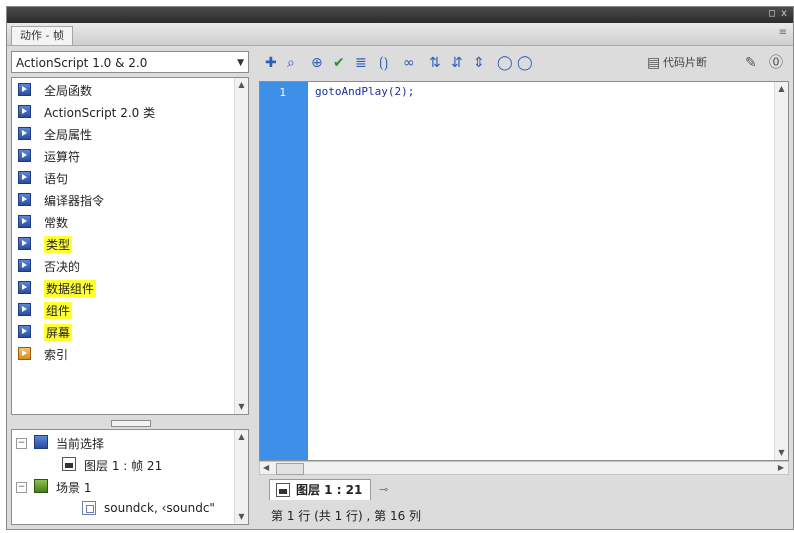 This screenshot has height=533, width=794. Describe the element at coordinates (125, 354) in the screenshot. I see `tree-item-index: 索引` at that location.